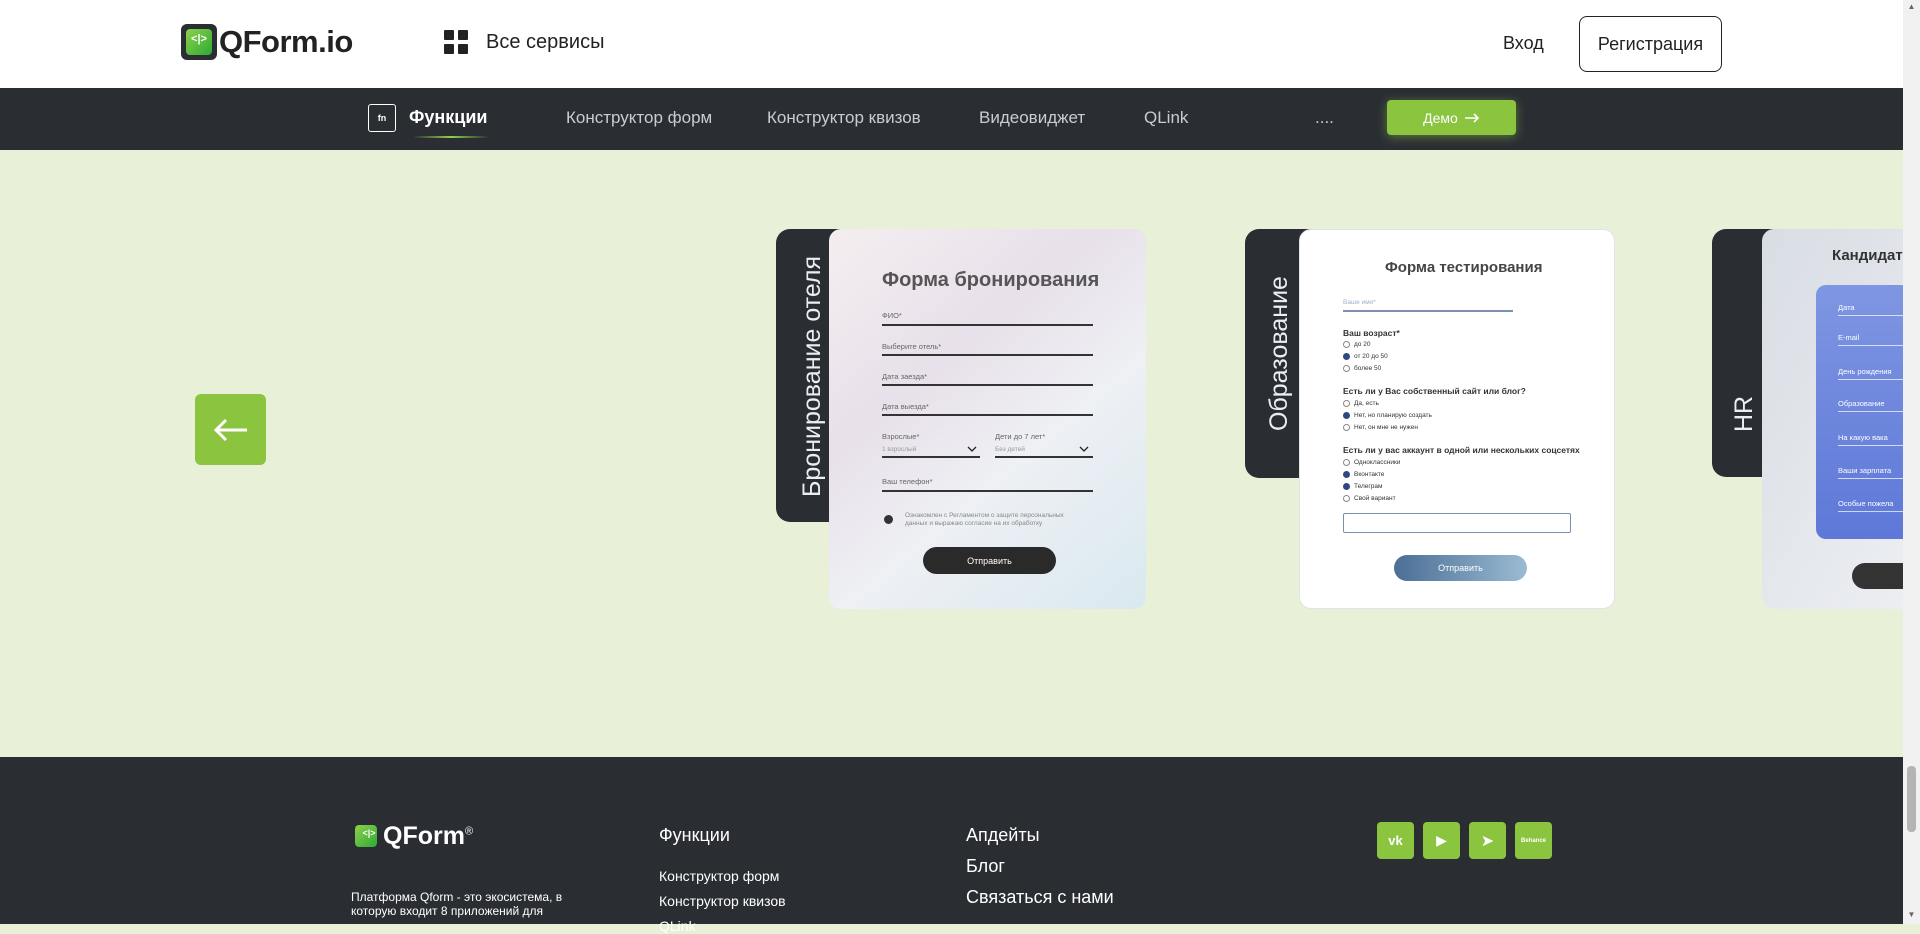 This screenshot has height=934, width=1920. I want to click on card-tab-label: Образование, so click(1279, 353).